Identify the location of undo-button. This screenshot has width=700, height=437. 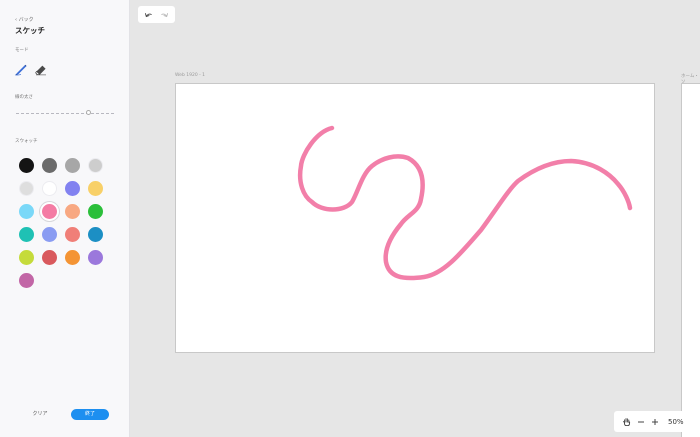
(149, 15).